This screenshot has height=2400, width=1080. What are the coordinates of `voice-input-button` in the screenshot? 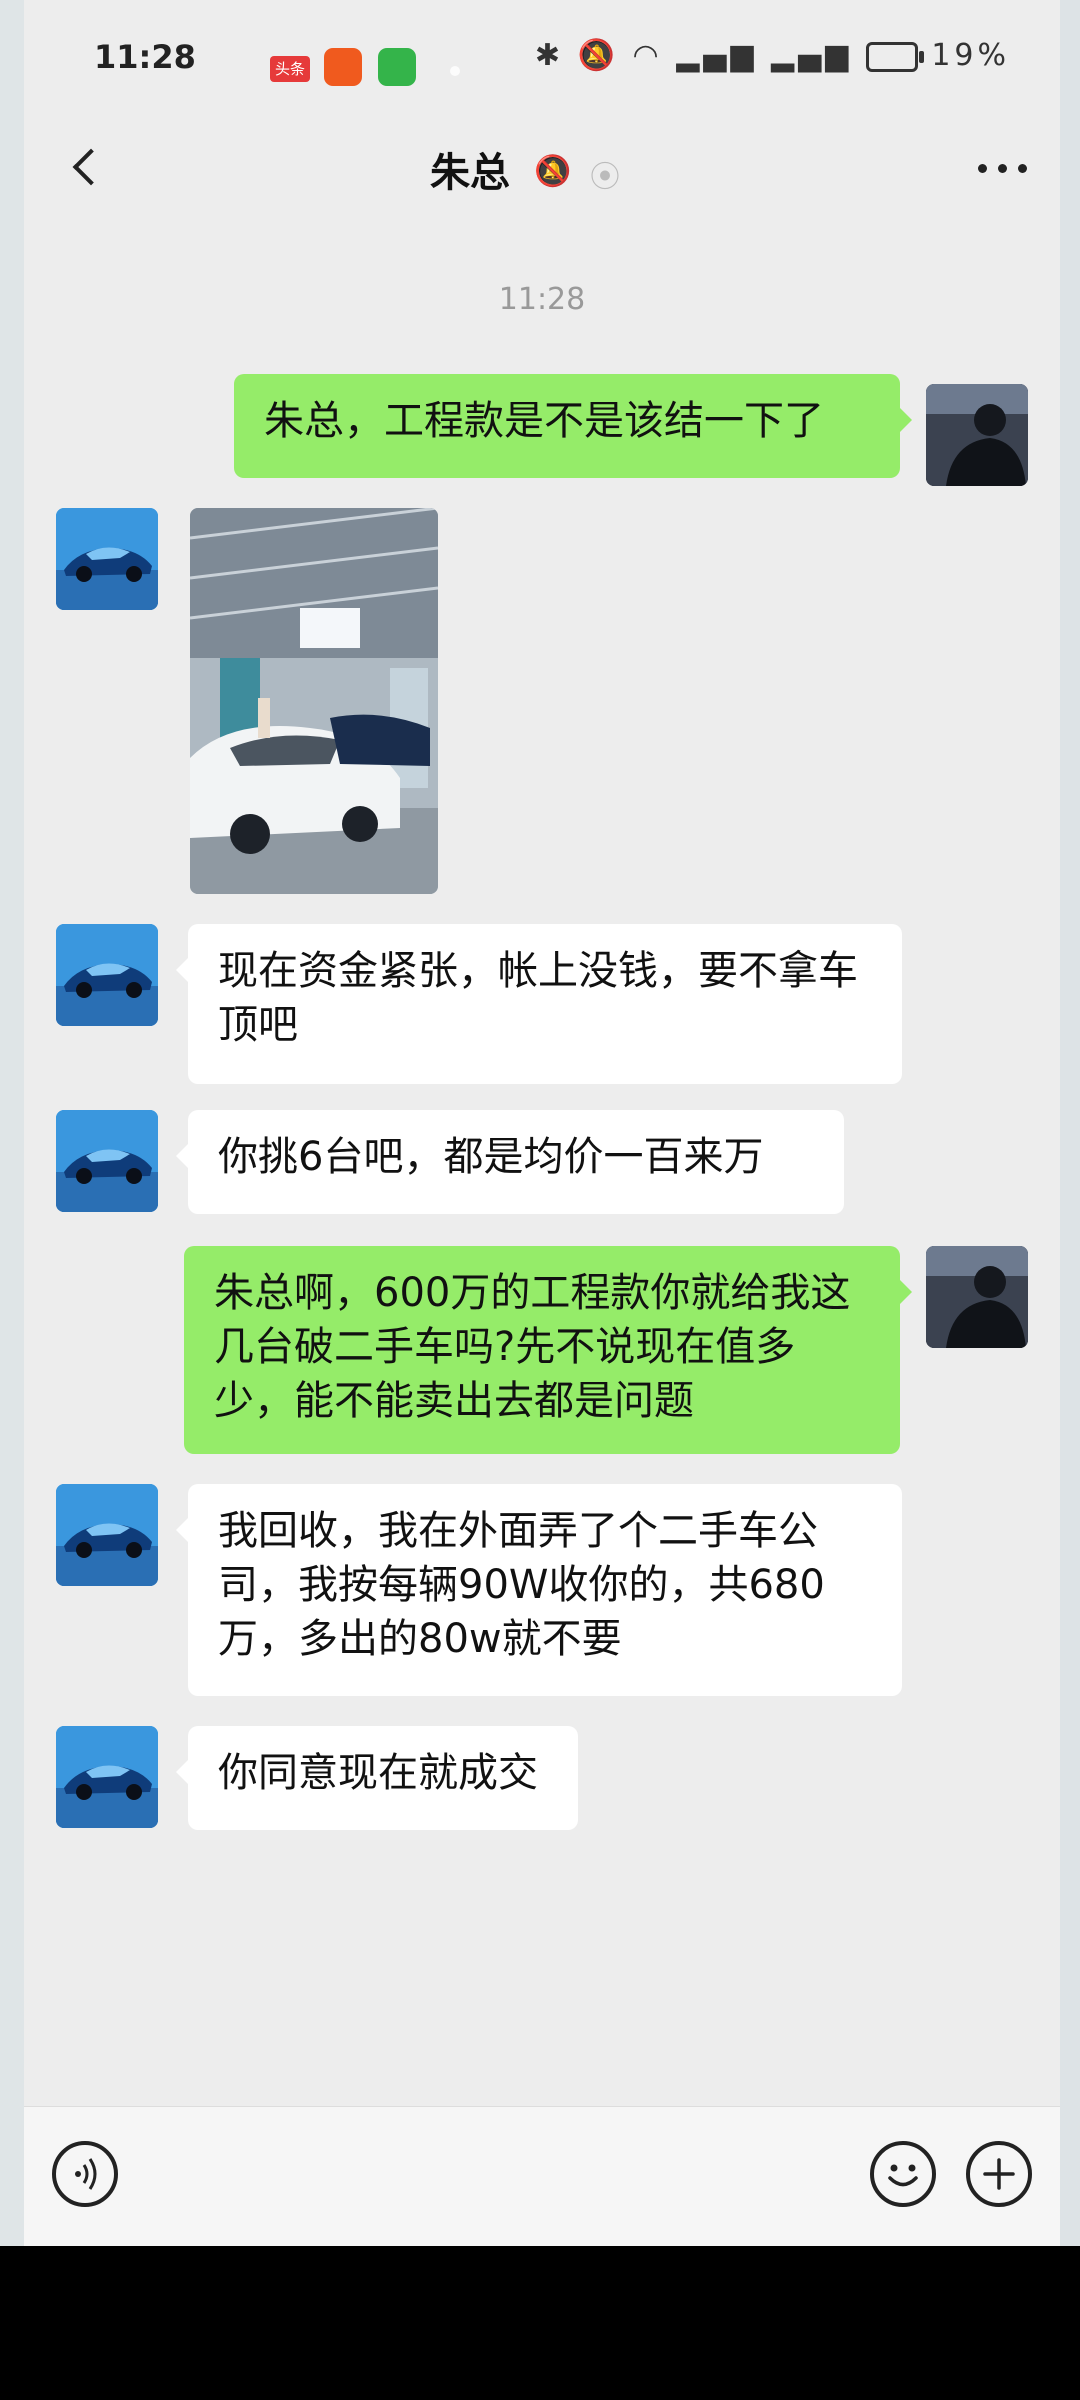 It's located at (85, 2174).